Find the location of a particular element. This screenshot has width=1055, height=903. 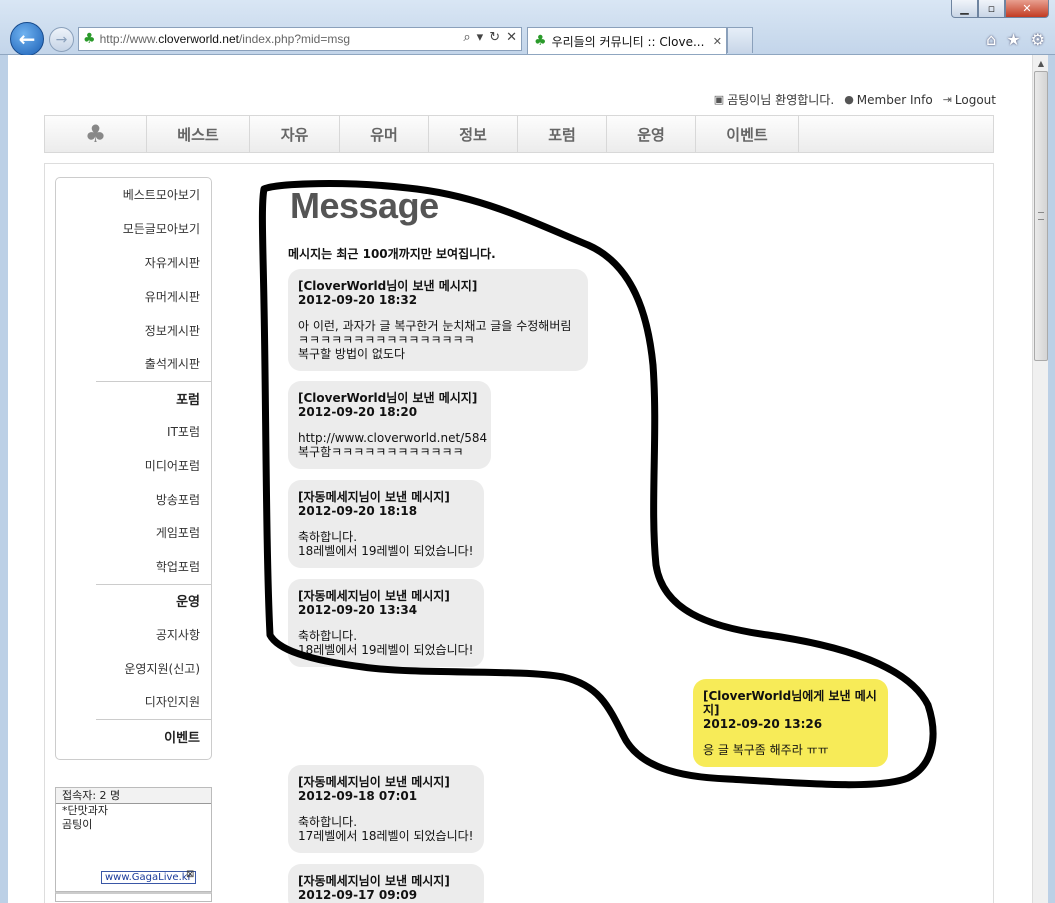

main-nav: ♣ 베스트 자유 유머 정보 포럼 운영 이벤트 is located at coordinates (519, 134).